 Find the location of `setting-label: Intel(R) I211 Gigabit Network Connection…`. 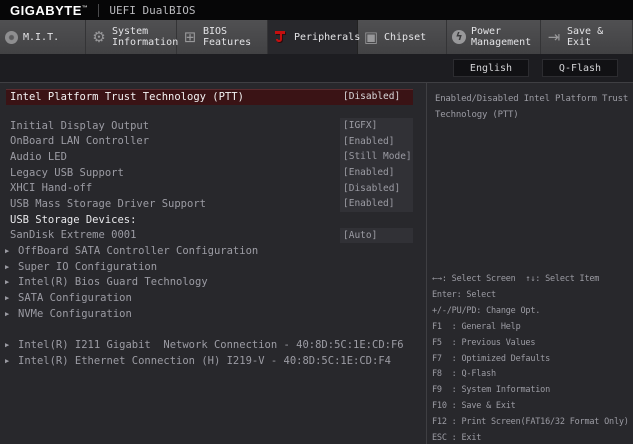

setting-label: Intel(R) I211 Gigabit Network Connection… is located at coordinates (211, 345).